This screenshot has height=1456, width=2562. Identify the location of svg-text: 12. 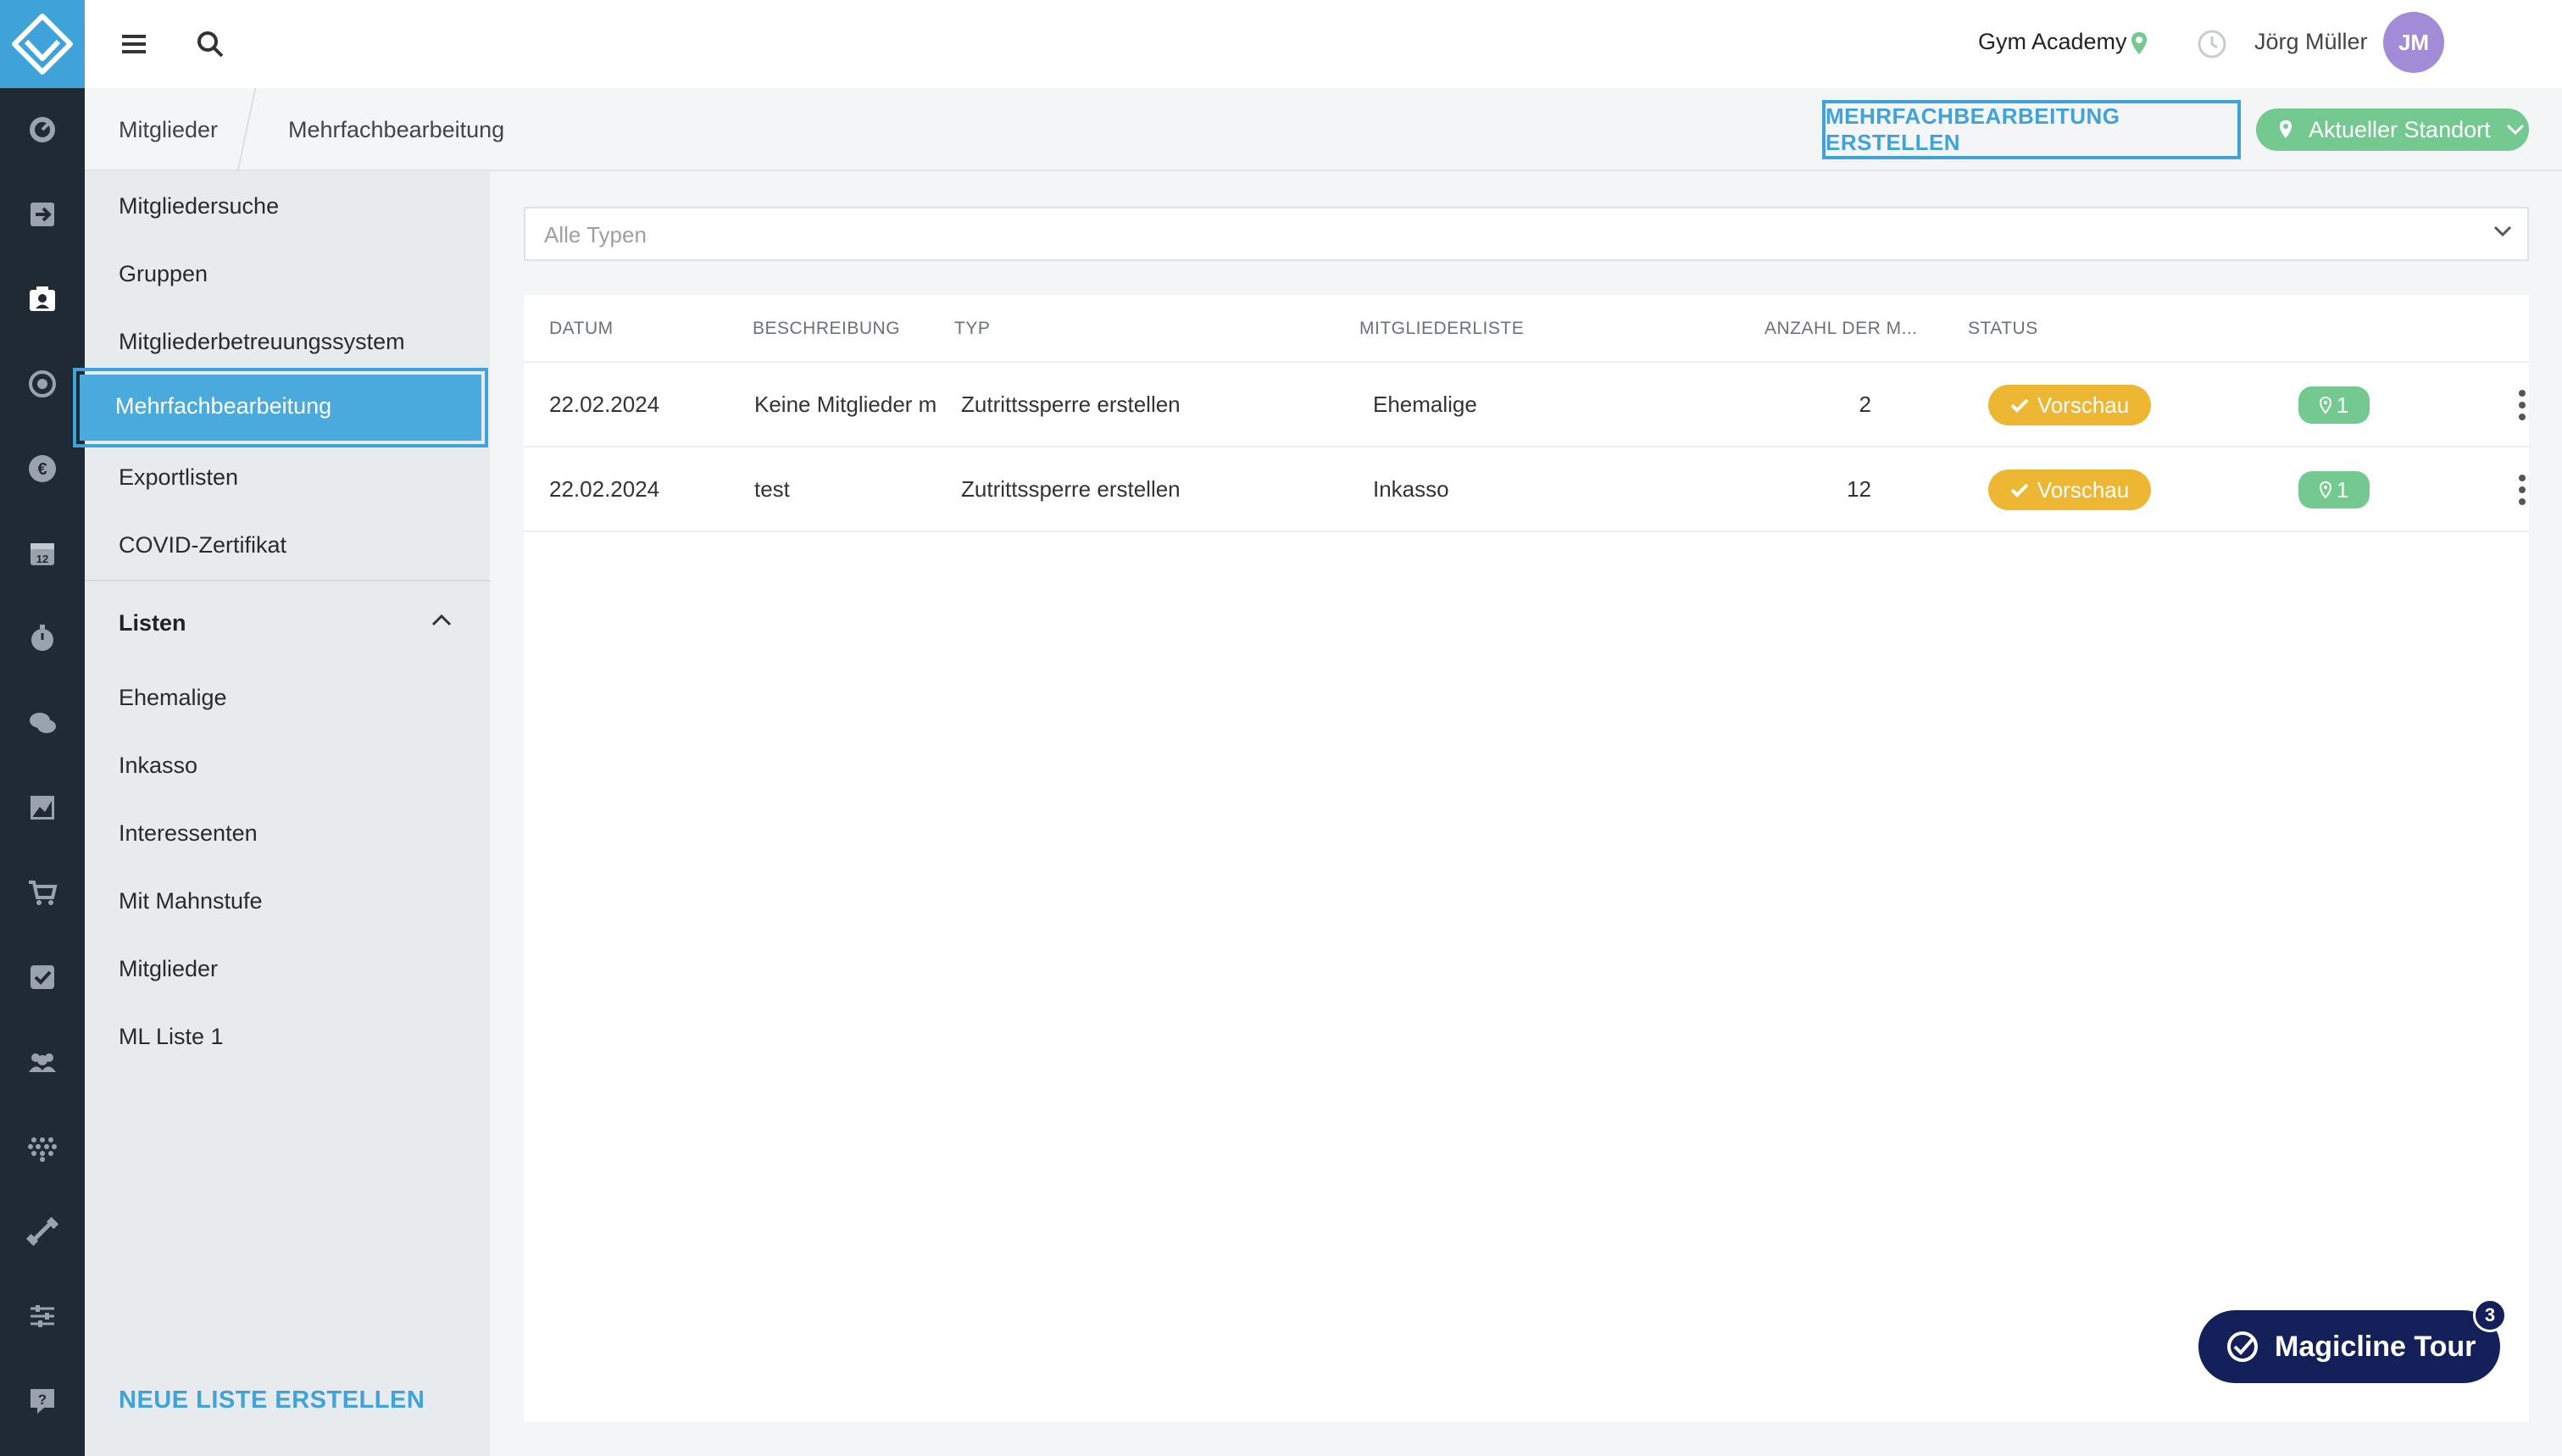
(42, 559).